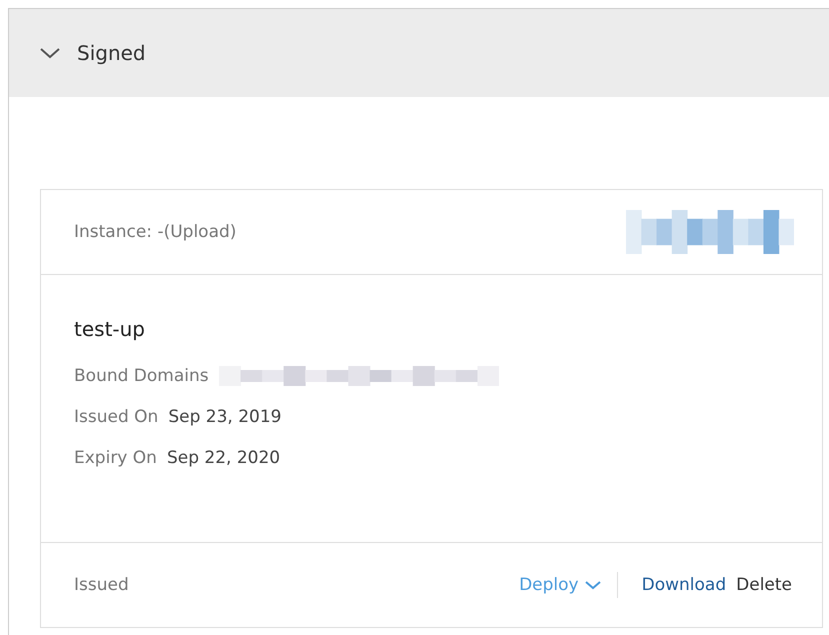 The image size is (829, 635). What do you see at coordinates (116, 417) in the screenshot?
I see `field-label: Issued On` at bounding box center [116, 417].